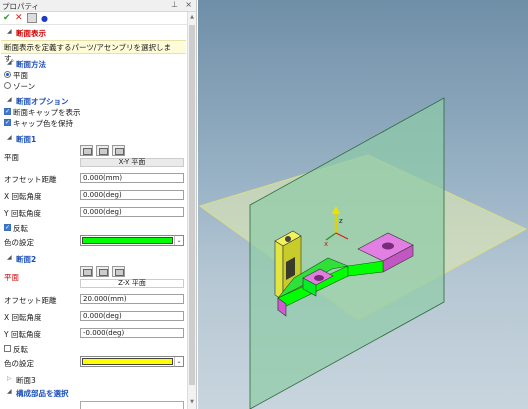 The image size is (528, 409). What do you see at coordinates (20, 75) in the screenshot?
I see `radio-plane-label: 平面` at bounding box center [20, 75].